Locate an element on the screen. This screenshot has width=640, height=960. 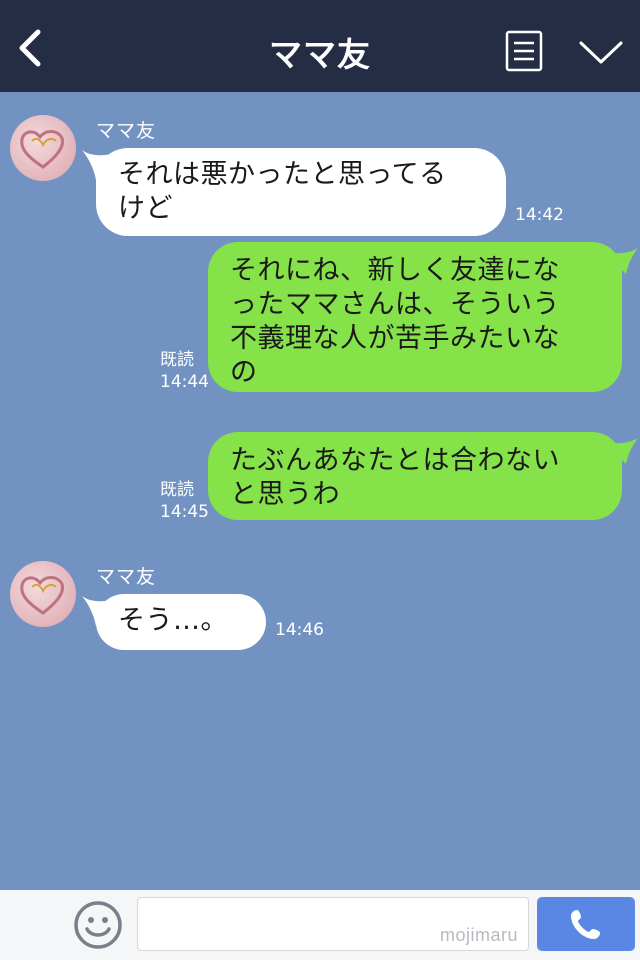
watermark-text: mojimaru is located at coordinates (478, 935).